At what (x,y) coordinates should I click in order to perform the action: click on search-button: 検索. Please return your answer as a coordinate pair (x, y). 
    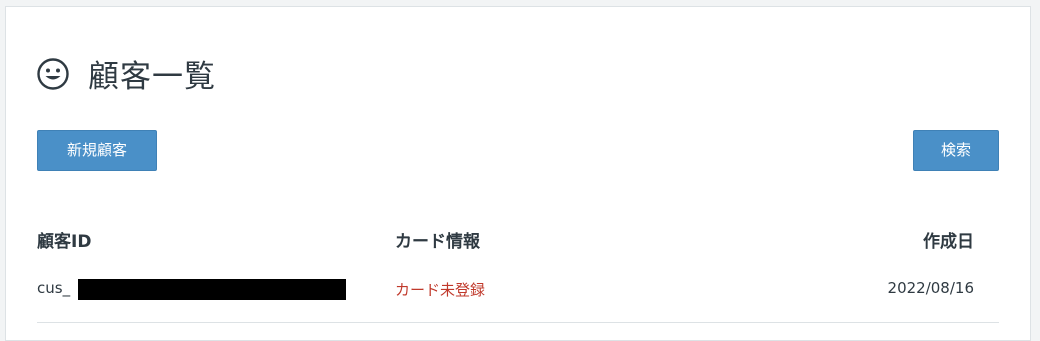
    Looking at the image, I should click on (956, 150).